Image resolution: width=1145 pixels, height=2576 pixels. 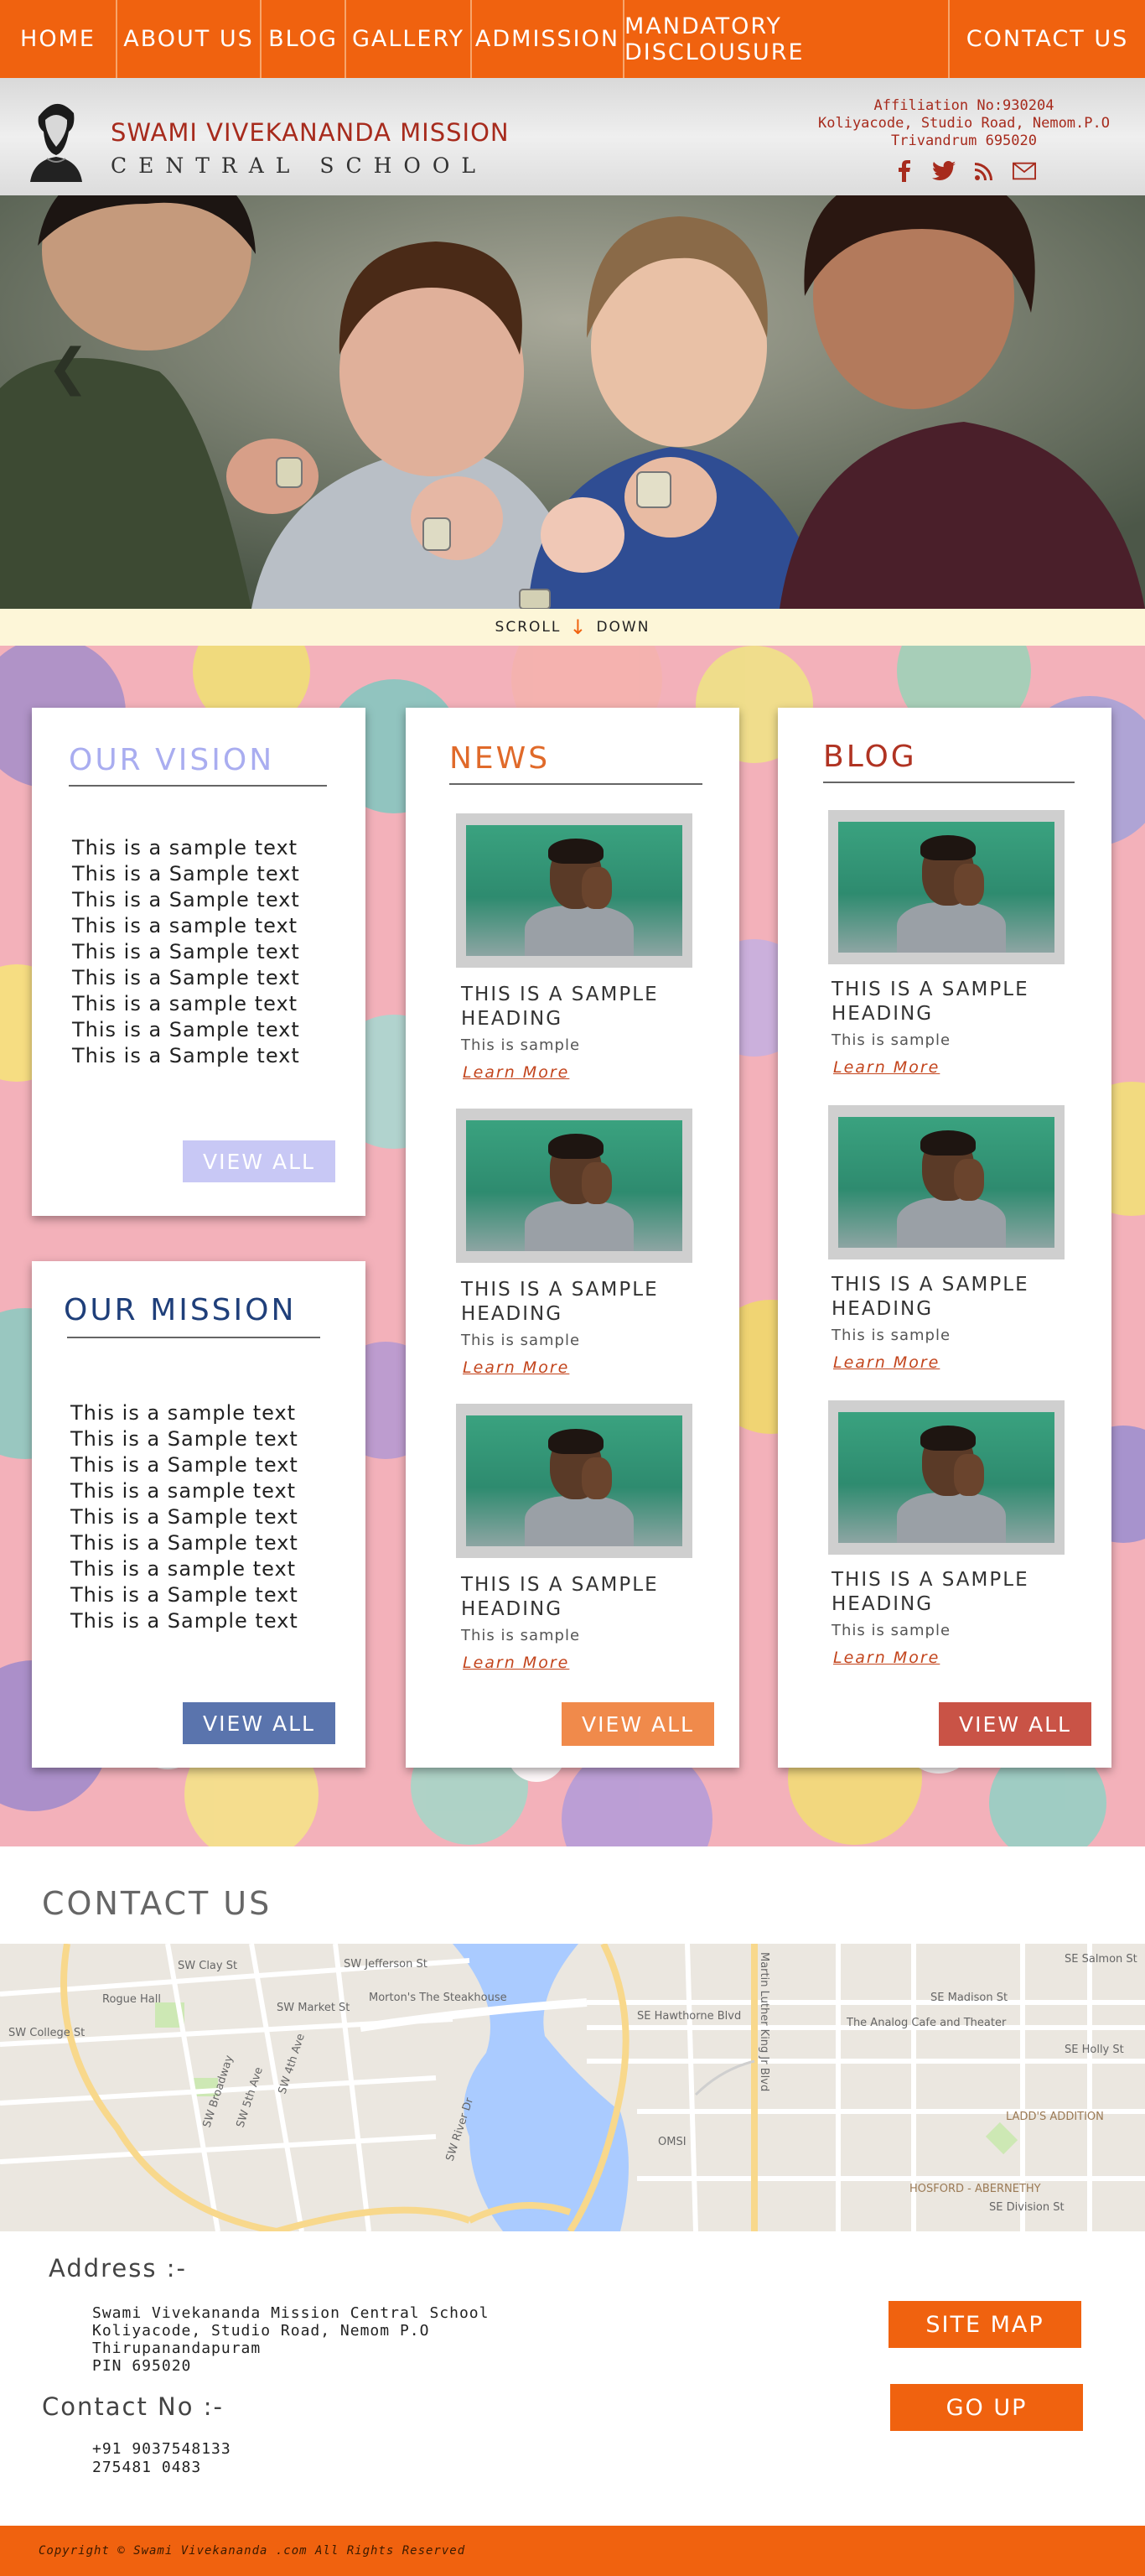 I want to click on news-view-all-button: VIEW ALL, so click(x=638, y=1724).